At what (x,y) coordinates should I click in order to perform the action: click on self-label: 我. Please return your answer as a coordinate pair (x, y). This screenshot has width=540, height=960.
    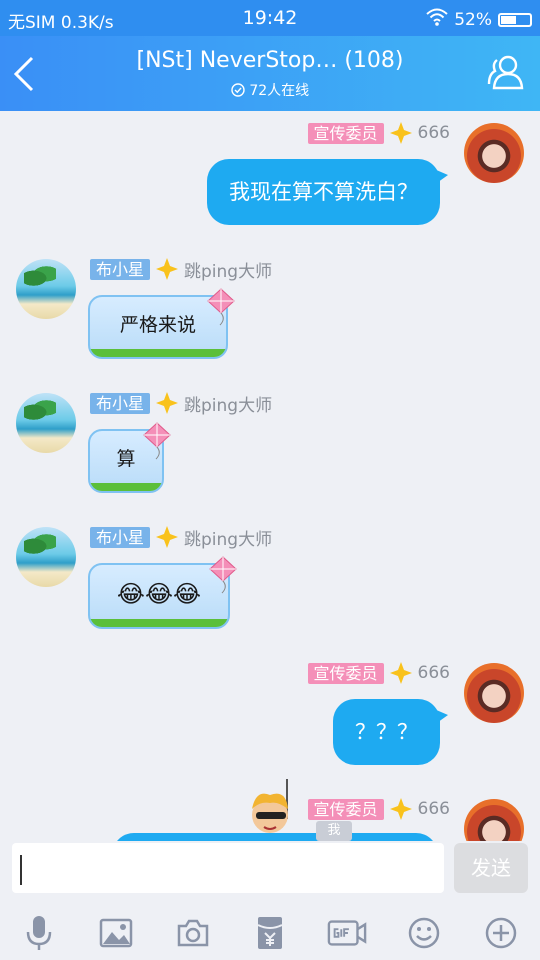
    Looking at the image, I should click on (334, 831).